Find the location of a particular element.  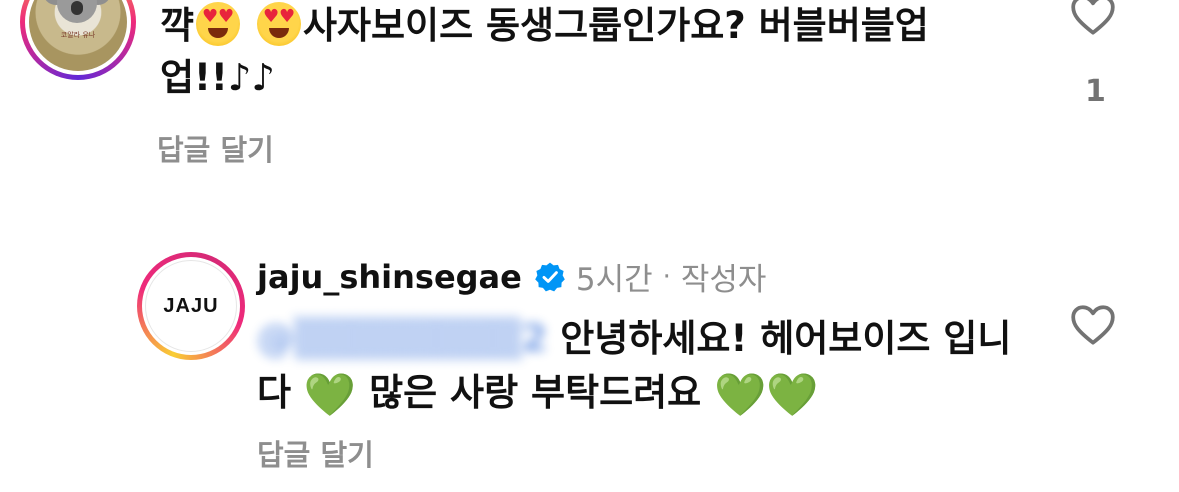

avatar-caption: 코알라 유나 is located at coordinates (78, 35).